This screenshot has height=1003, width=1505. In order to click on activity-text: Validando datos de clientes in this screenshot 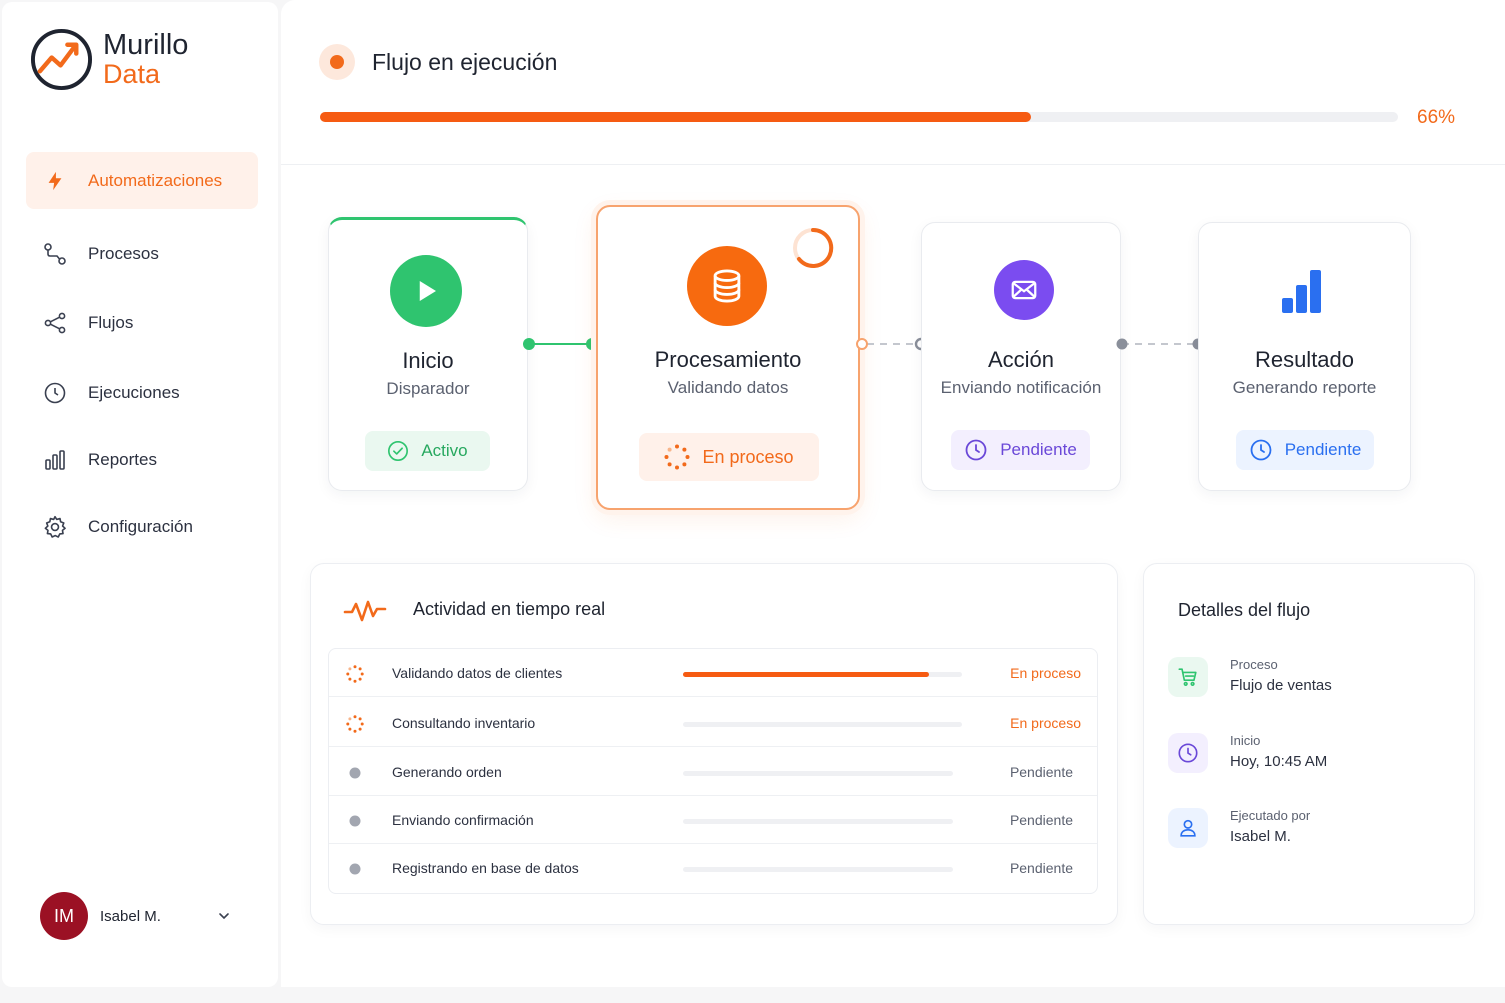, I will do `click(477, 673)`.